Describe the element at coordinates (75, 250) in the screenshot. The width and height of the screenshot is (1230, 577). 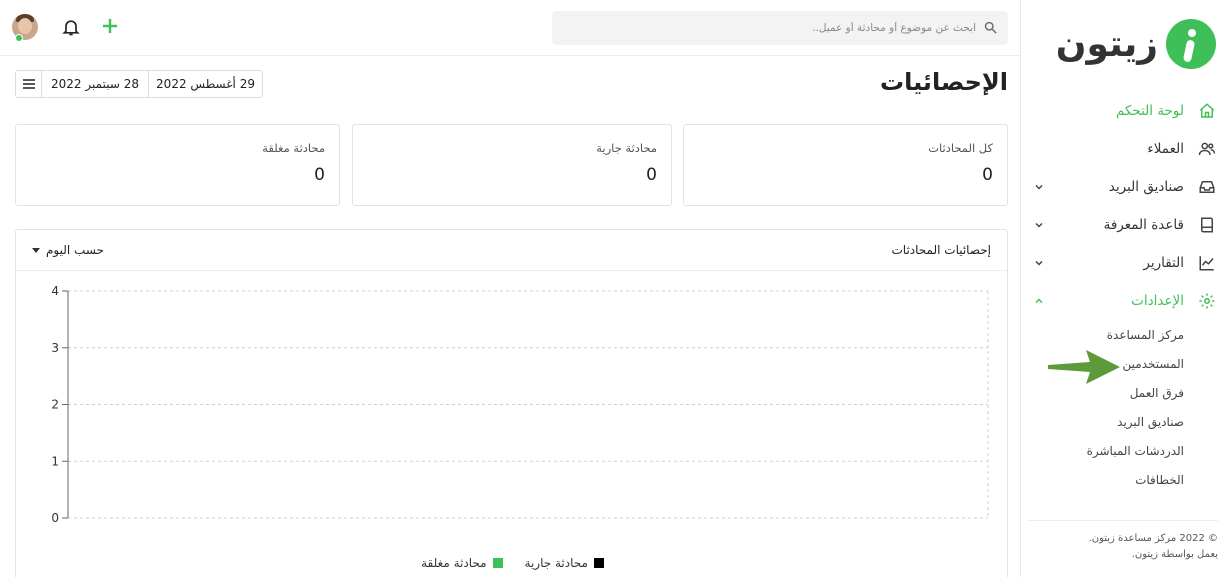
I see `period-label: حسب اليوم` at that location.